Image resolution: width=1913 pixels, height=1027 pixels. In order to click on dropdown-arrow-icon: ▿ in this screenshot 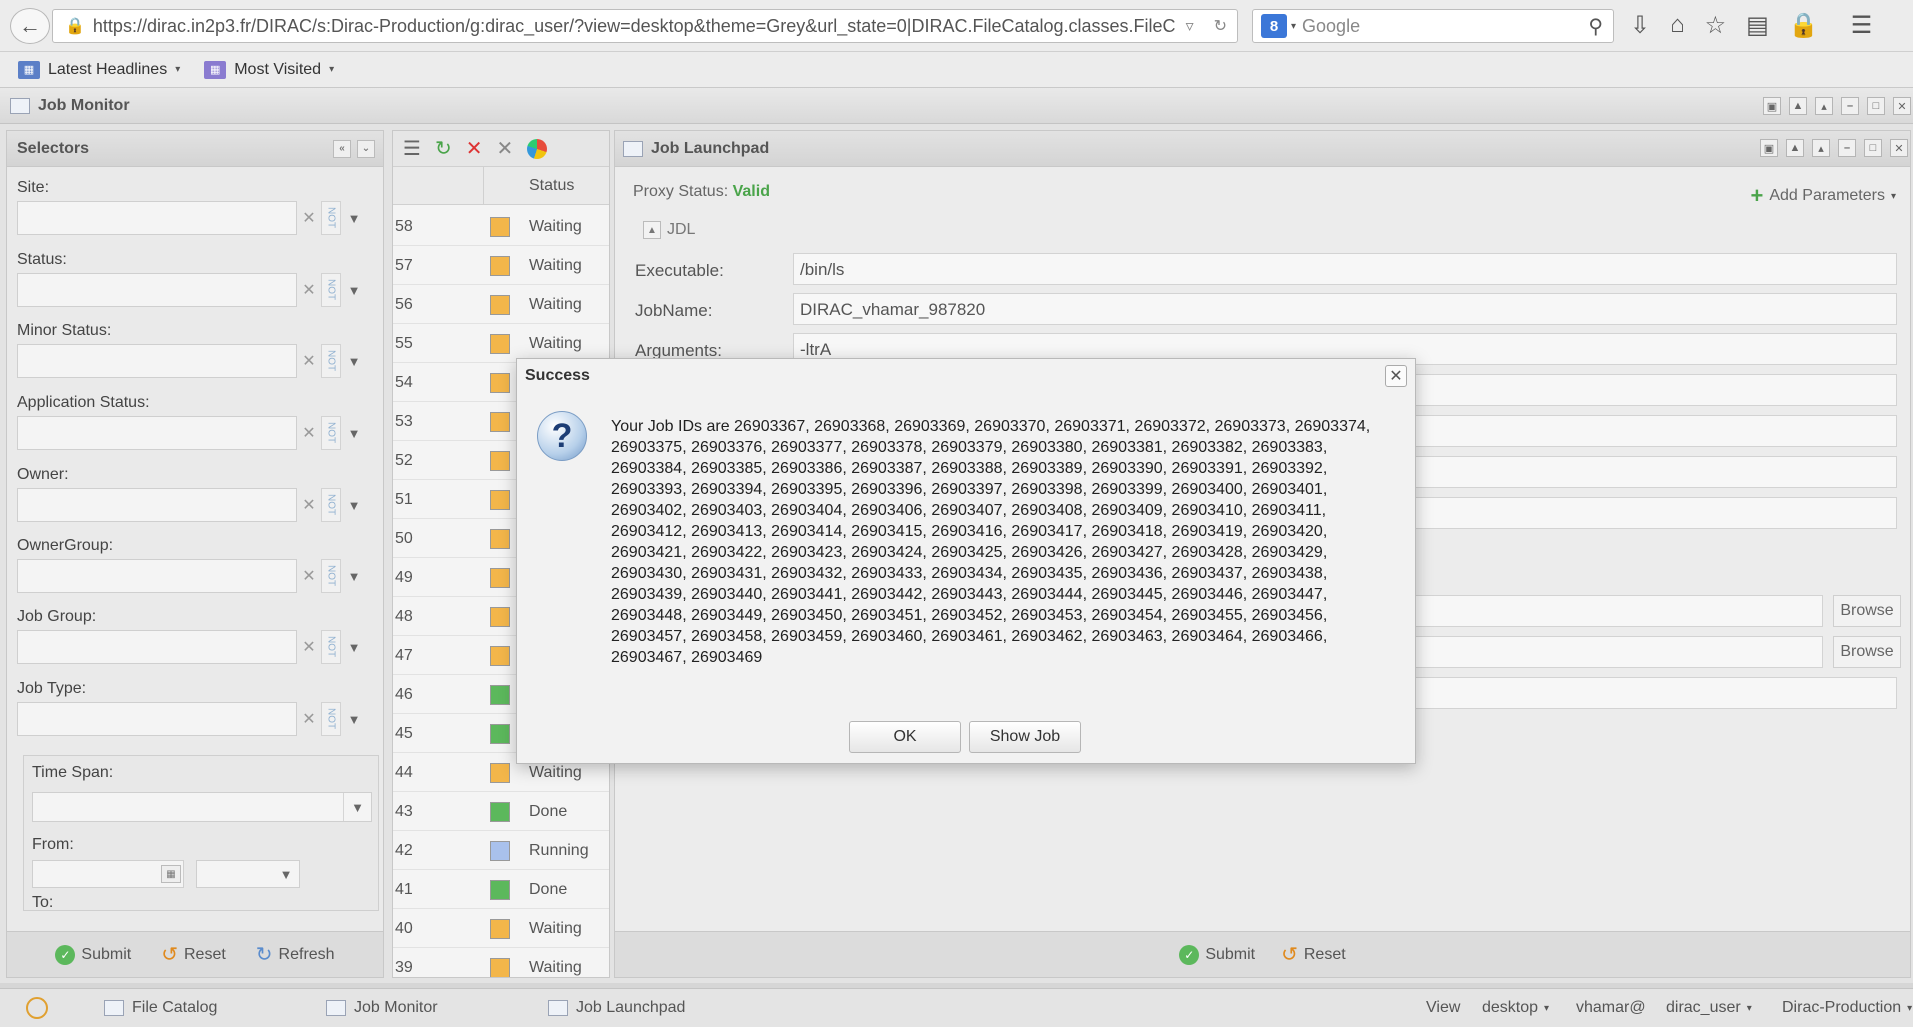, I will do `click(1190, 26)`.